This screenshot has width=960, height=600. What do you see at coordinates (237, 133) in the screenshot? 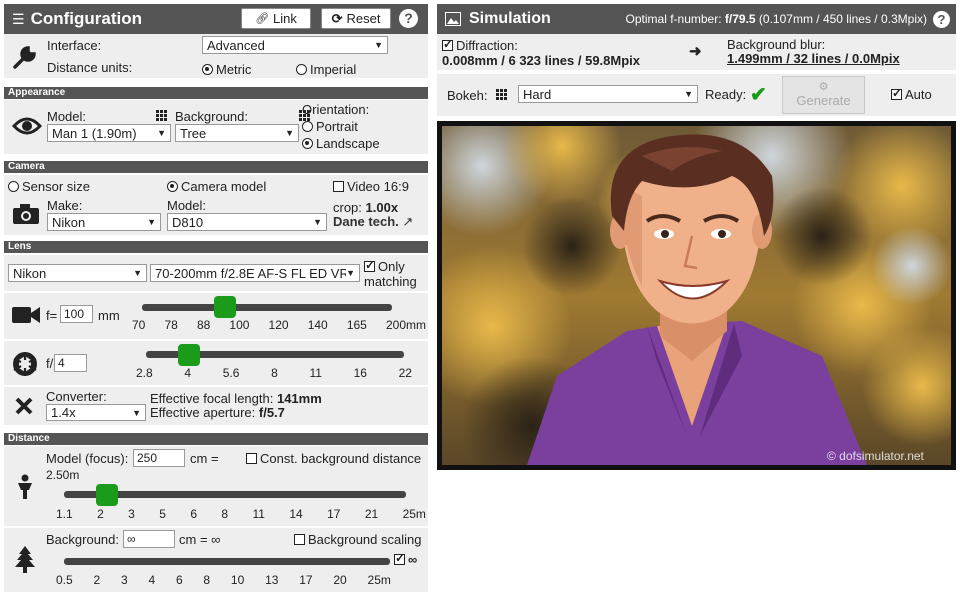
I see `background-select: Tree ▼` at bounding box center [237, 133].